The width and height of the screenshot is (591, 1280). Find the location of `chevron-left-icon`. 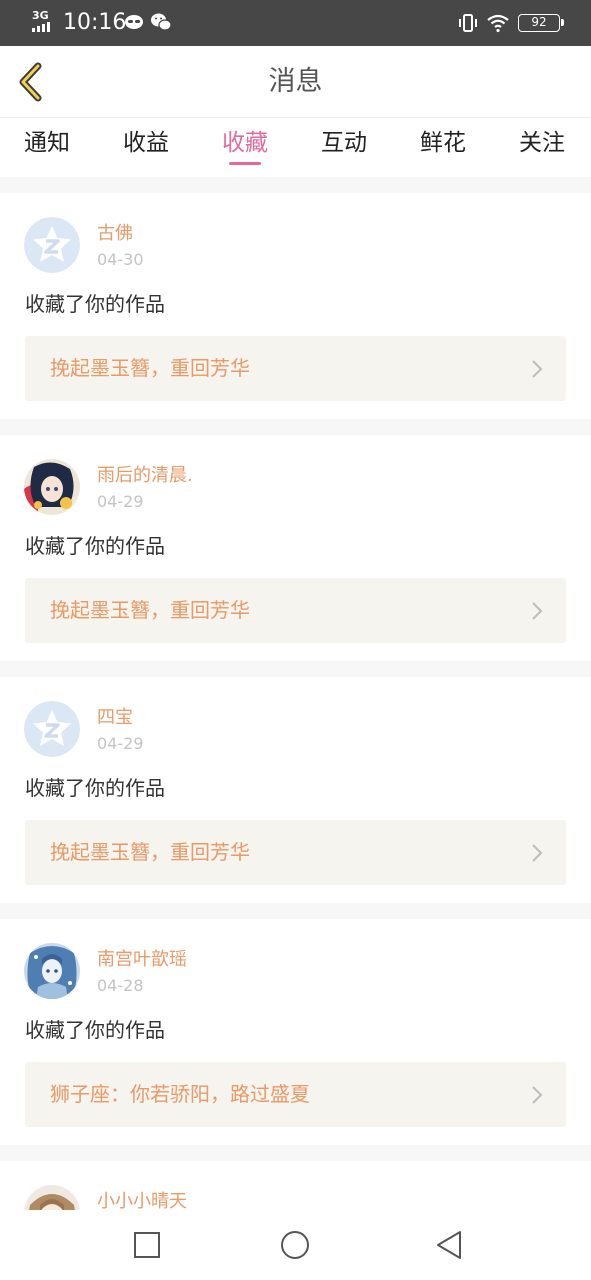

chevron-left-icon is located at coordinates (32, 82).